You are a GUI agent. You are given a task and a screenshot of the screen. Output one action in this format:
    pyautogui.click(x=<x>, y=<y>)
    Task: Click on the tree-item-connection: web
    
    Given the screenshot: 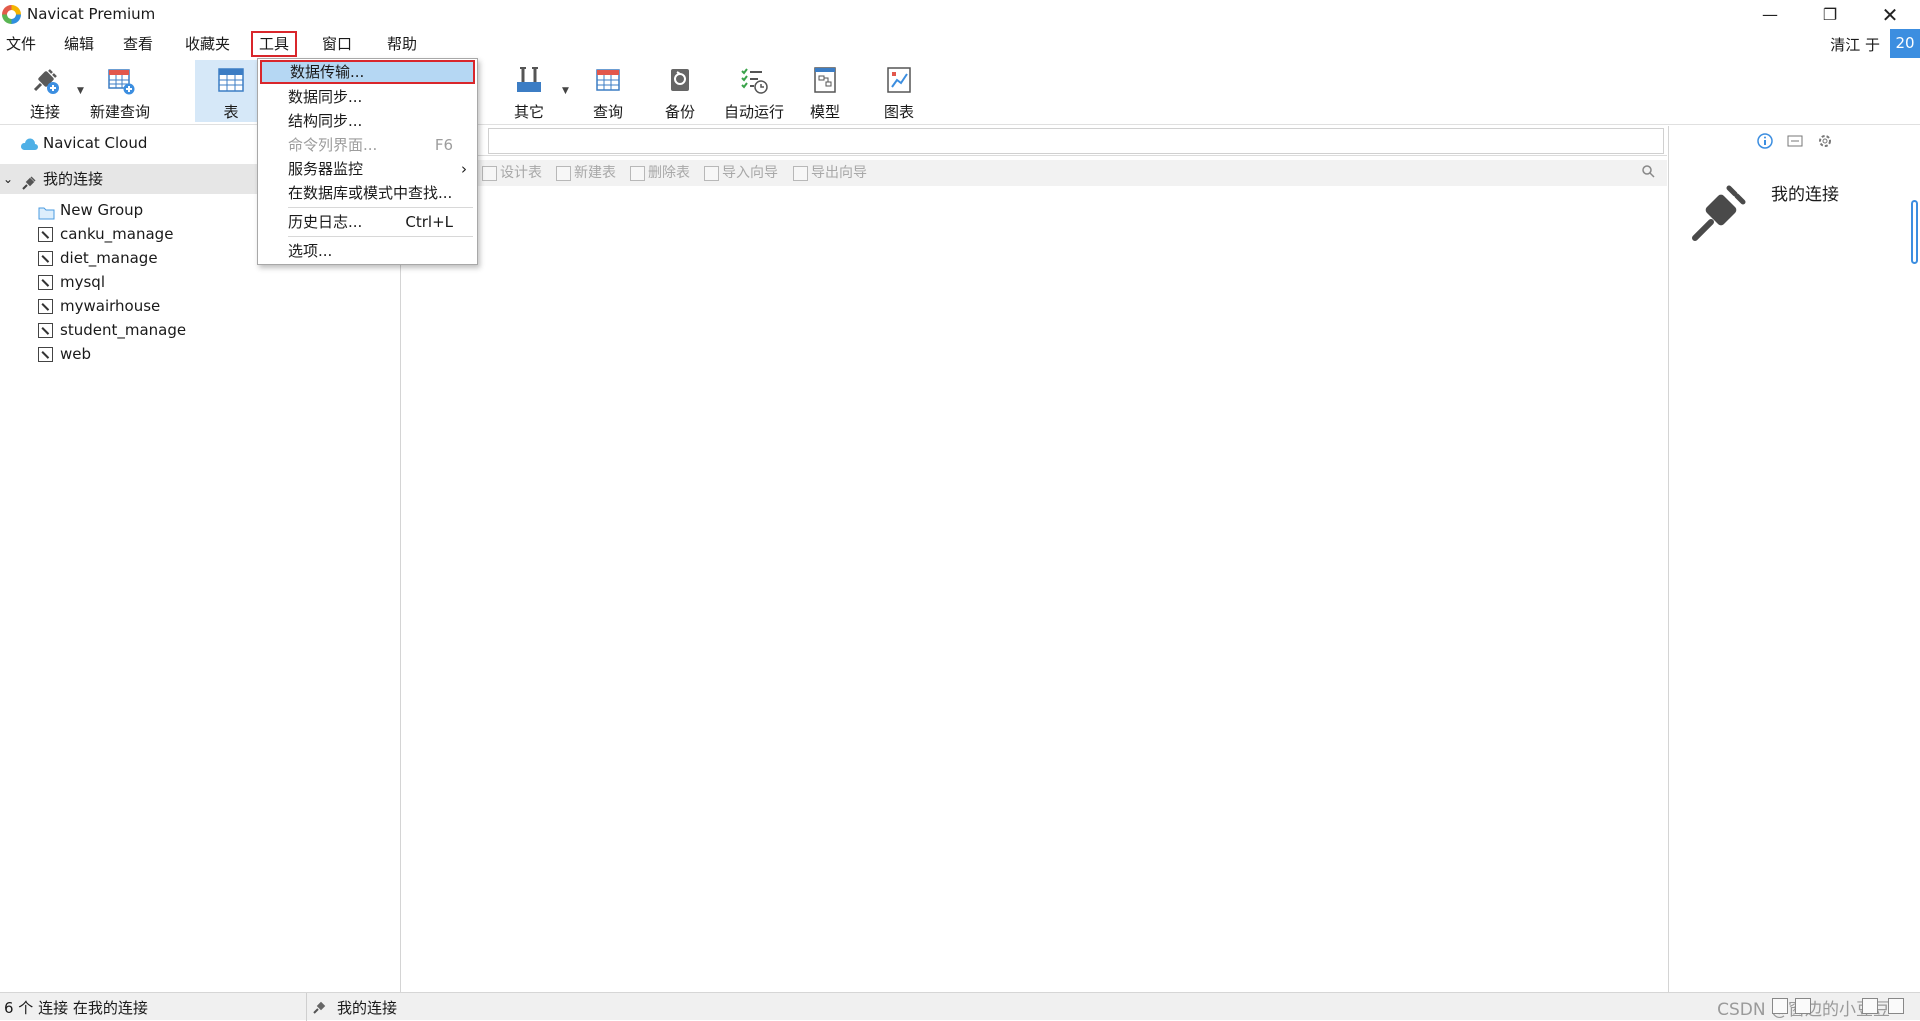 What is the action you would take?
    pyautogui.click(x=200, y=354)
    